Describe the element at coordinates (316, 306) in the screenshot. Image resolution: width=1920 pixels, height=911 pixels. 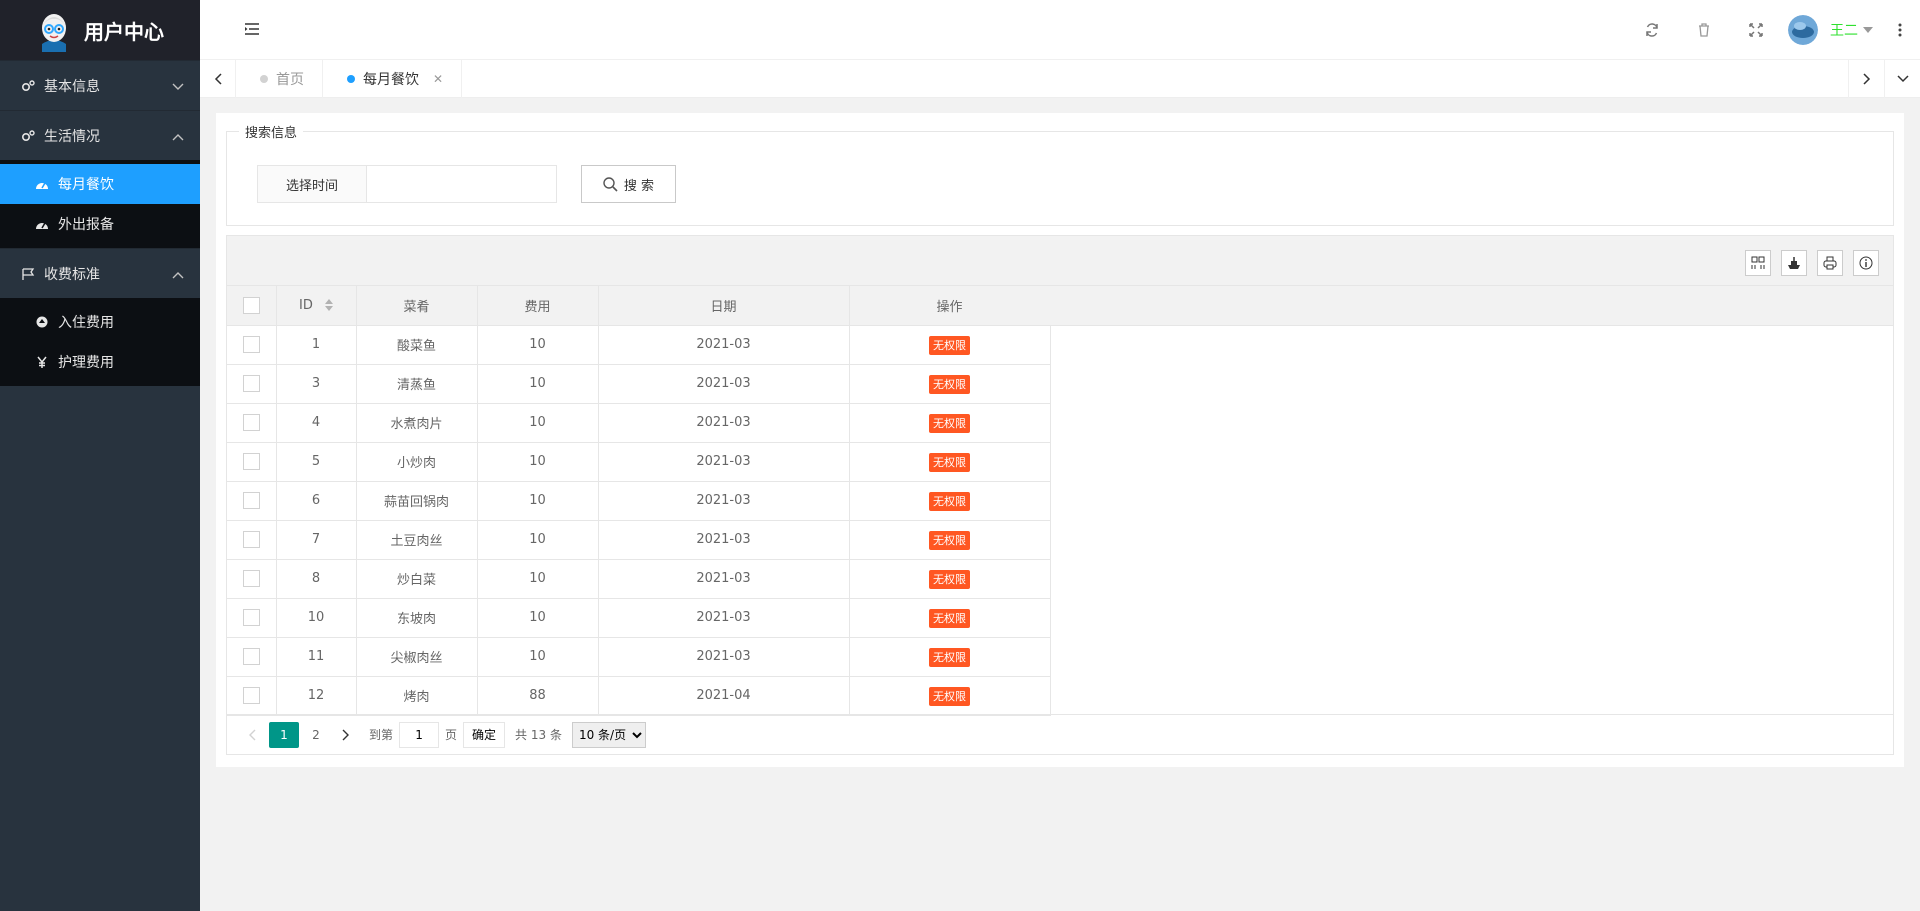
I see `column-header-id: ID` at that location.